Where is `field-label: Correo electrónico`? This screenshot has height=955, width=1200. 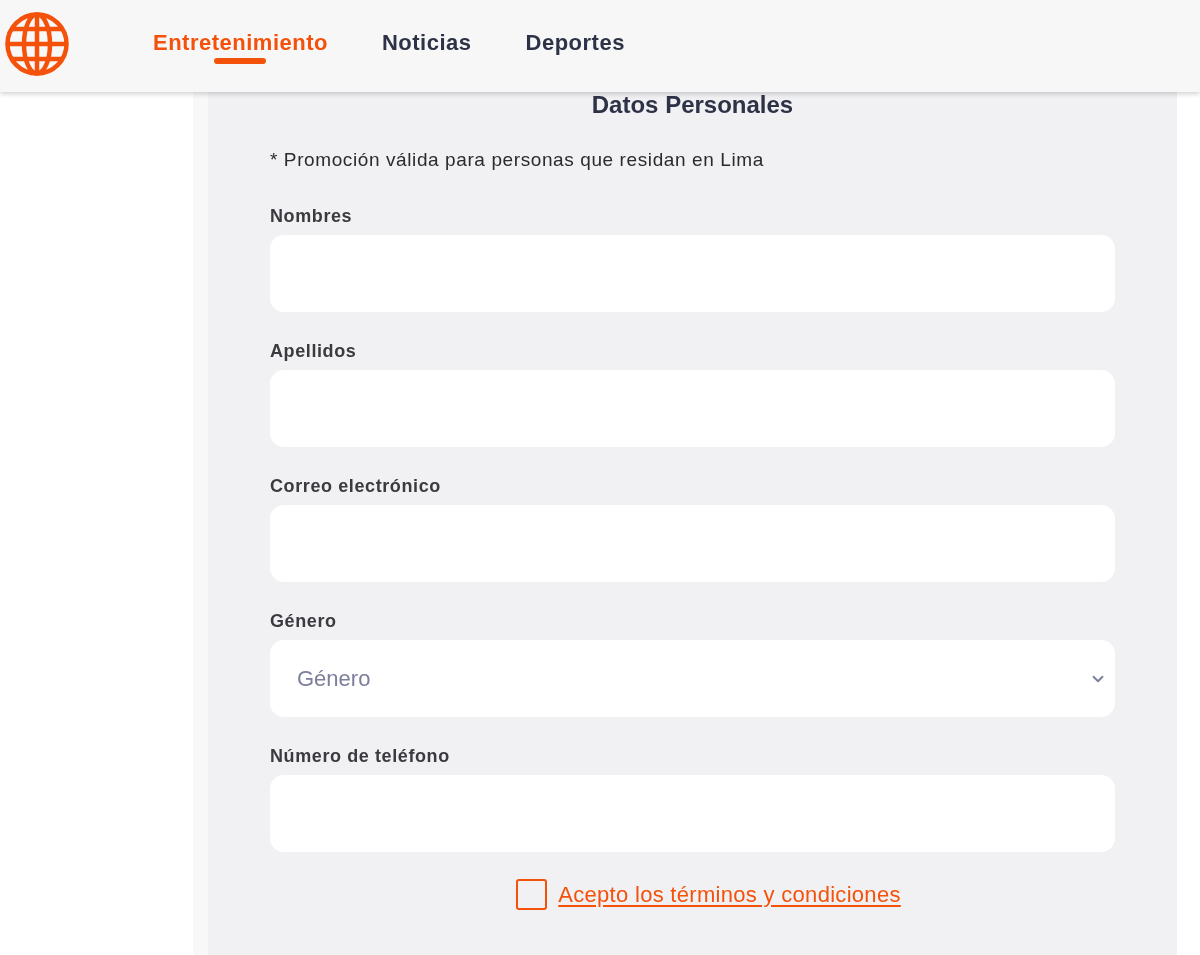
field-label: Correo electrónico is located at coordinates (356, 486).